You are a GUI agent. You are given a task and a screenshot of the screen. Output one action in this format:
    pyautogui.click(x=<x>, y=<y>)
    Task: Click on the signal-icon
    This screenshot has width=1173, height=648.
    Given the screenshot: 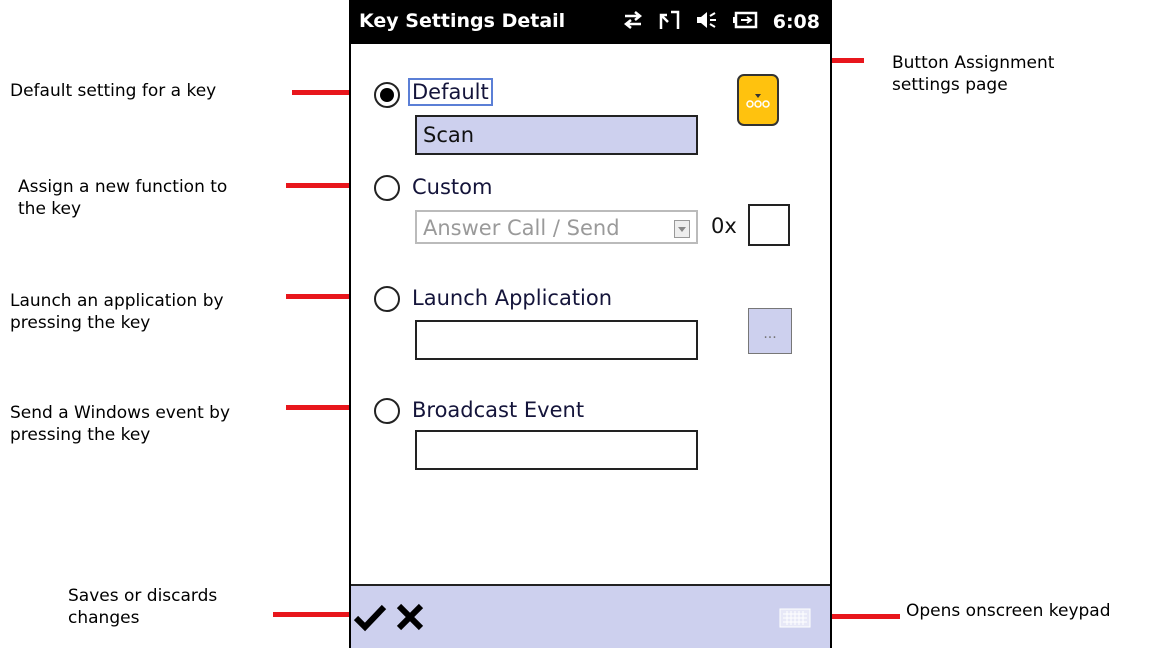 What is the action you would take?
    pyautogui.click(x=670, y=22)
    